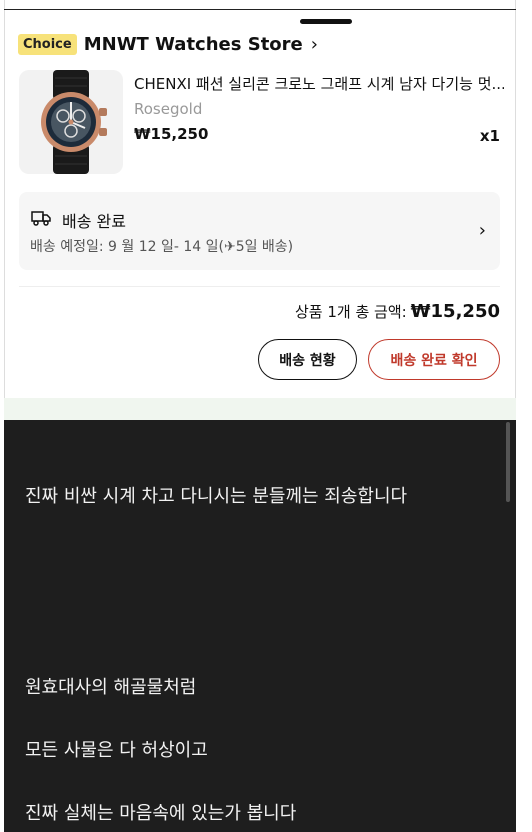 Image resolution: width=532 pixels, height=832 pixels. What do you see at coordinates (171, 134) in the screenshot?
I see `product-price: ₩15,250` at bounding box center [171, 134].